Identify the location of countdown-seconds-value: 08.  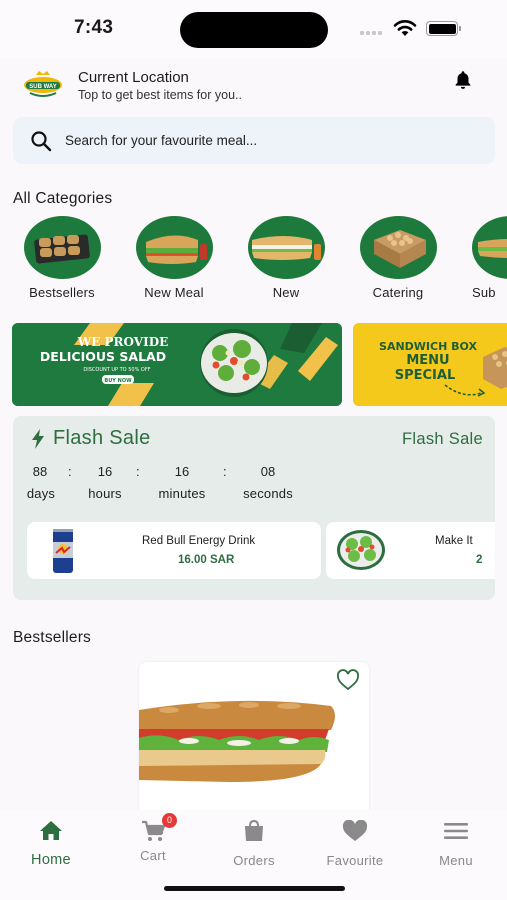
(268, 471).